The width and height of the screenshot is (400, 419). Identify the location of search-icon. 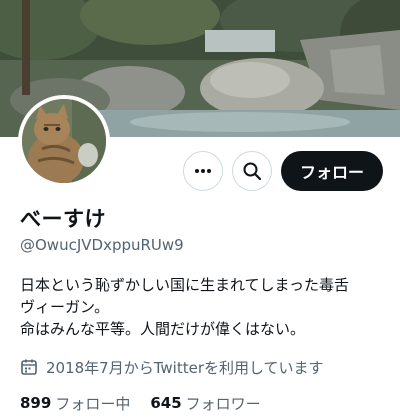
(252, 171).